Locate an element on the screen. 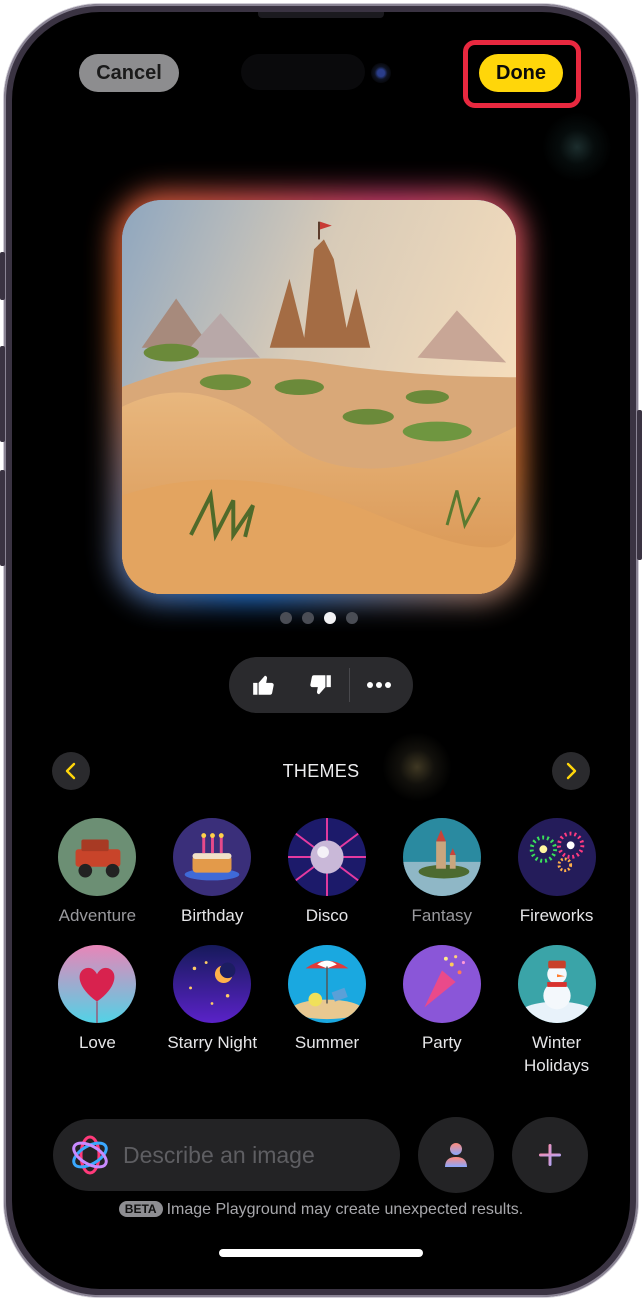 The height and width of the screenshot is (1301, 642). more-options-button is located at coordinates (379, 685).